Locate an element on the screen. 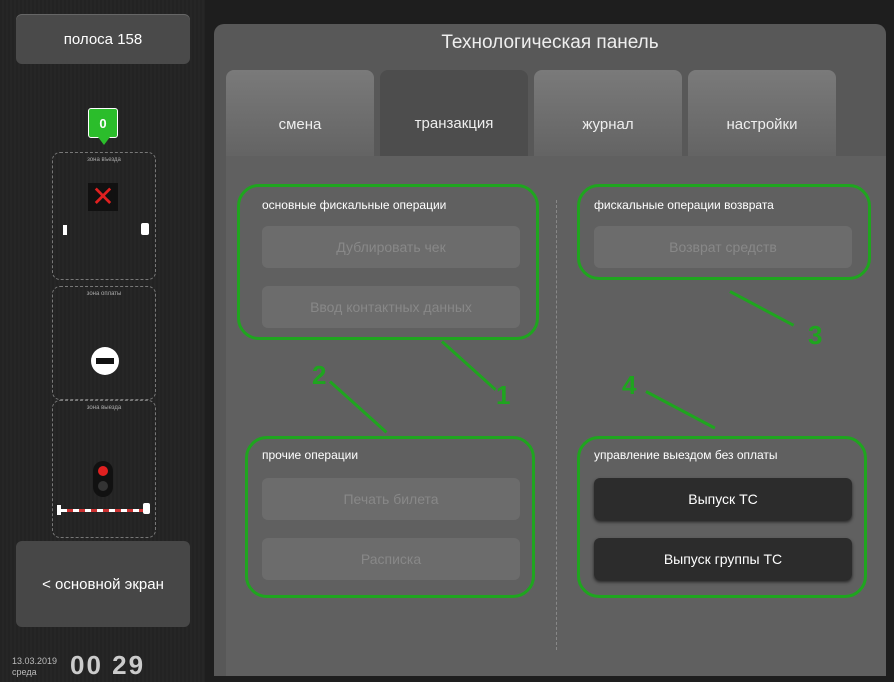  entry-zone-label: зона въезда is located at coordinates (104, 160).